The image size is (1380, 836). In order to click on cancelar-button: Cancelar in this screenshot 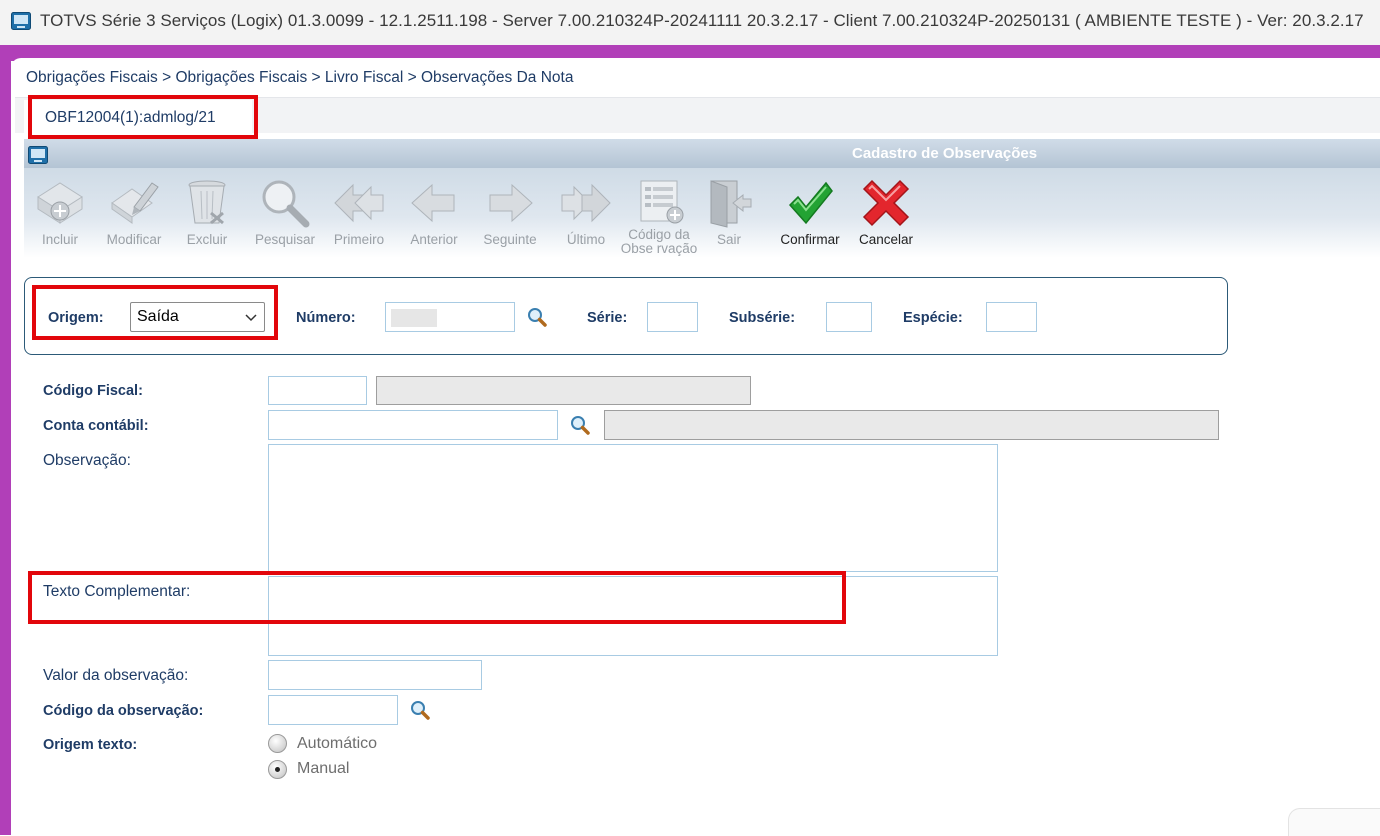, I will do `click(886, 213)`.